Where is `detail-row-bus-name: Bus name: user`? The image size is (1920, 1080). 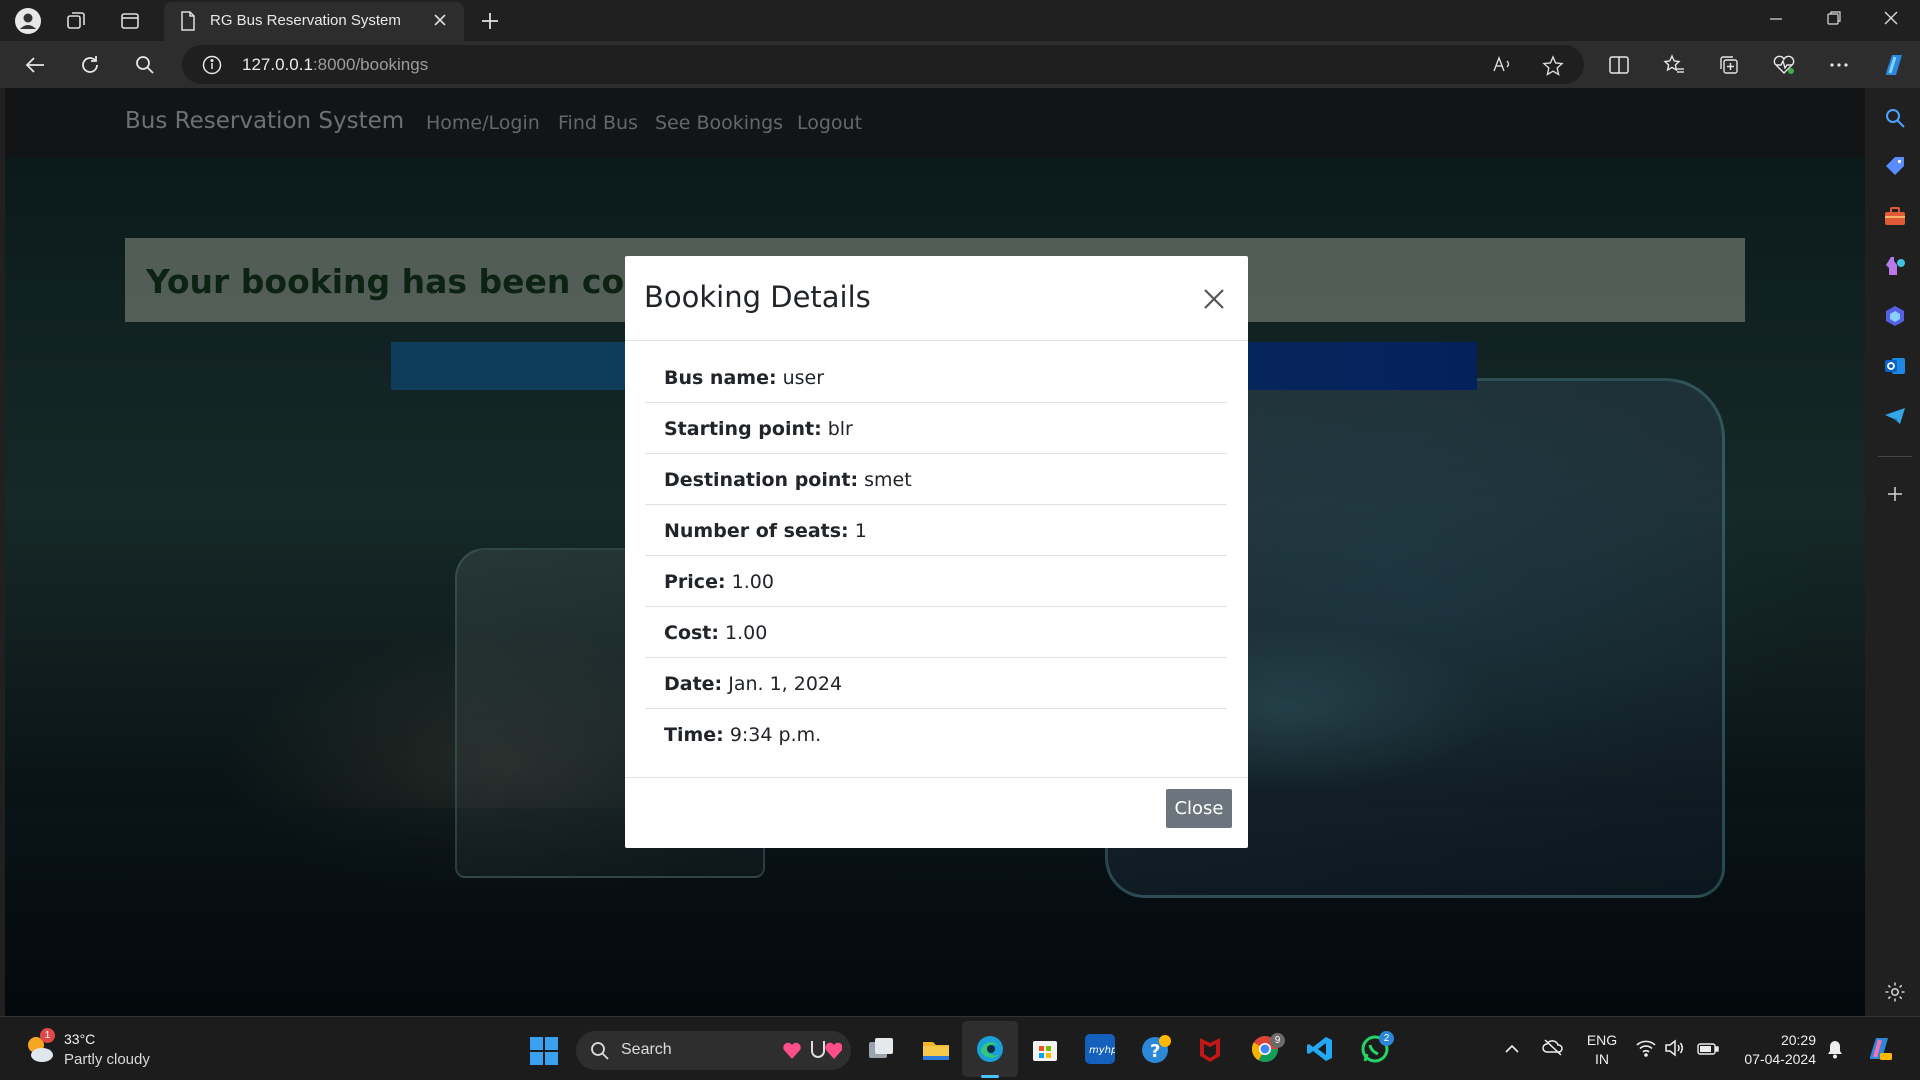
detail-row-bus-name: Bus name: user is located at coordinates (936, 377).